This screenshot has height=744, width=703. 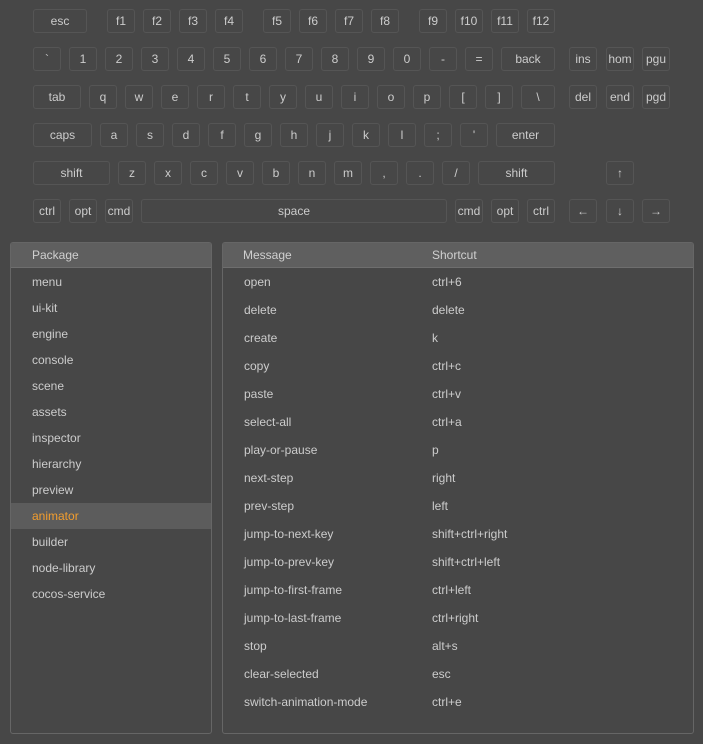 I want to click on key-l: l, so click(x=402, y=135).